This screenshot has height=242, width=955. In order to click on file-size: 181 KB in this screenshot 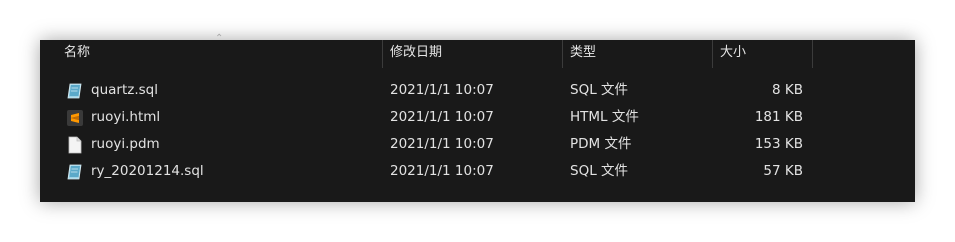, I will do `click(778, 117)`.